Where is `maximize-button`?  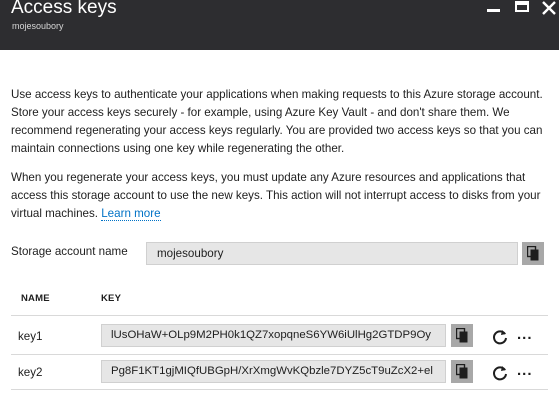
maximize-button is located at coordinates (523, 10).